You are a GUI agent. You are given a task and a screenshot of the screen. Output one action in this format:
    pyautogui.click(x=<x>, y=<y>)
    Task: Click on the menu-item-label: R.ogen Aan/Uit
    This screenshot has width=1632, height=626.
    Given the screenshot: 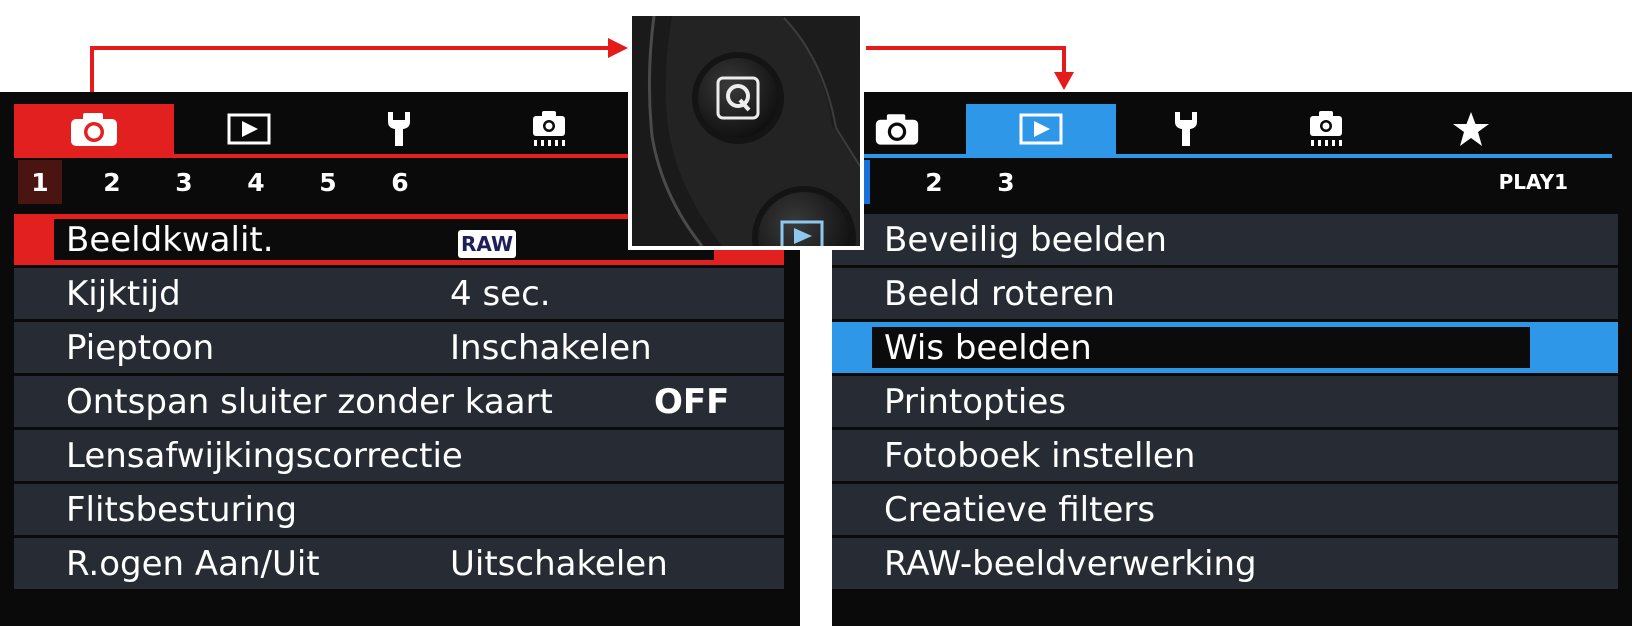 What is the action you would take?
    pyautogui.click(x=193, y=563)
    